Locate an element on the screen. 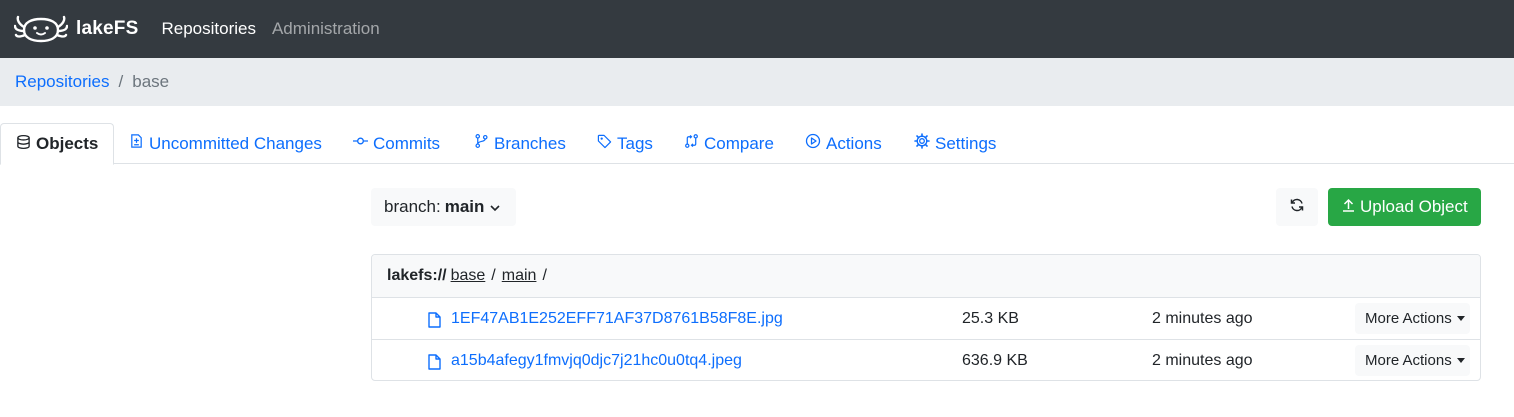  branch-selector-button: branch: main is located at coordinates (443, 207).